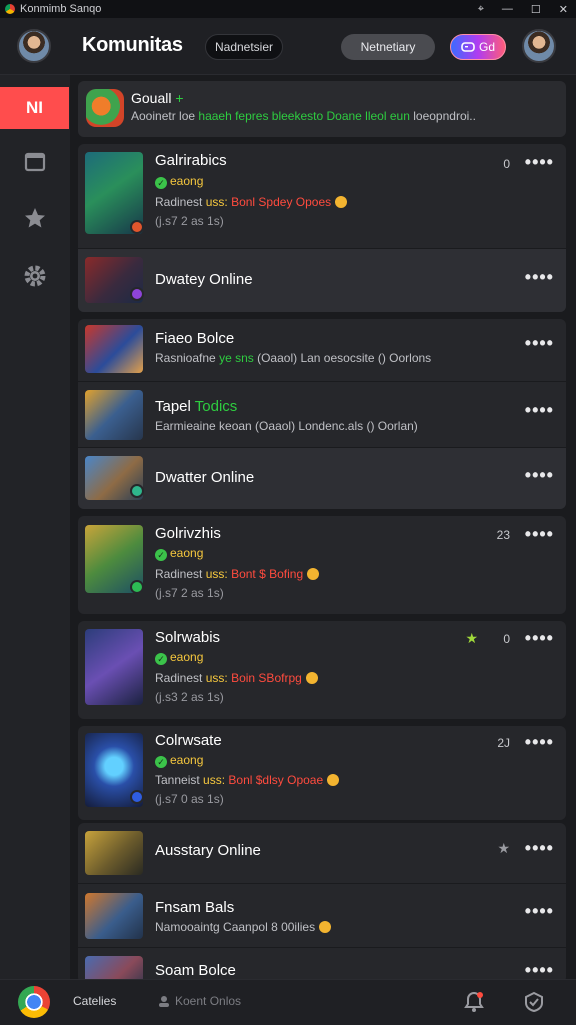 This screenshot has height=1025, width=576. What do you see at coordinates (195, 970) in the screenshot?
I see `item-title: Soam Bolce` at bounding box center [195, 970].